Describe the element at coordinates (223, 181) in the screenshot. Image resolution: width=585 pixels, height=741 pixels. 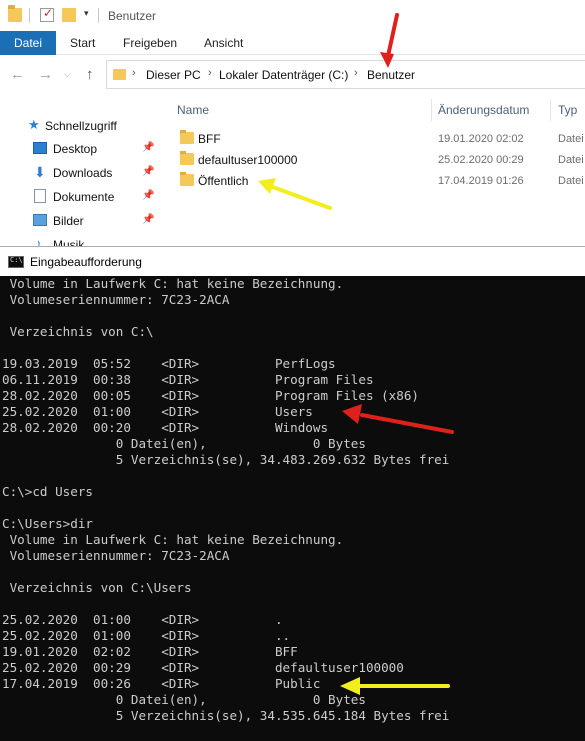
I see `file-name: Öffentlich` at that location.